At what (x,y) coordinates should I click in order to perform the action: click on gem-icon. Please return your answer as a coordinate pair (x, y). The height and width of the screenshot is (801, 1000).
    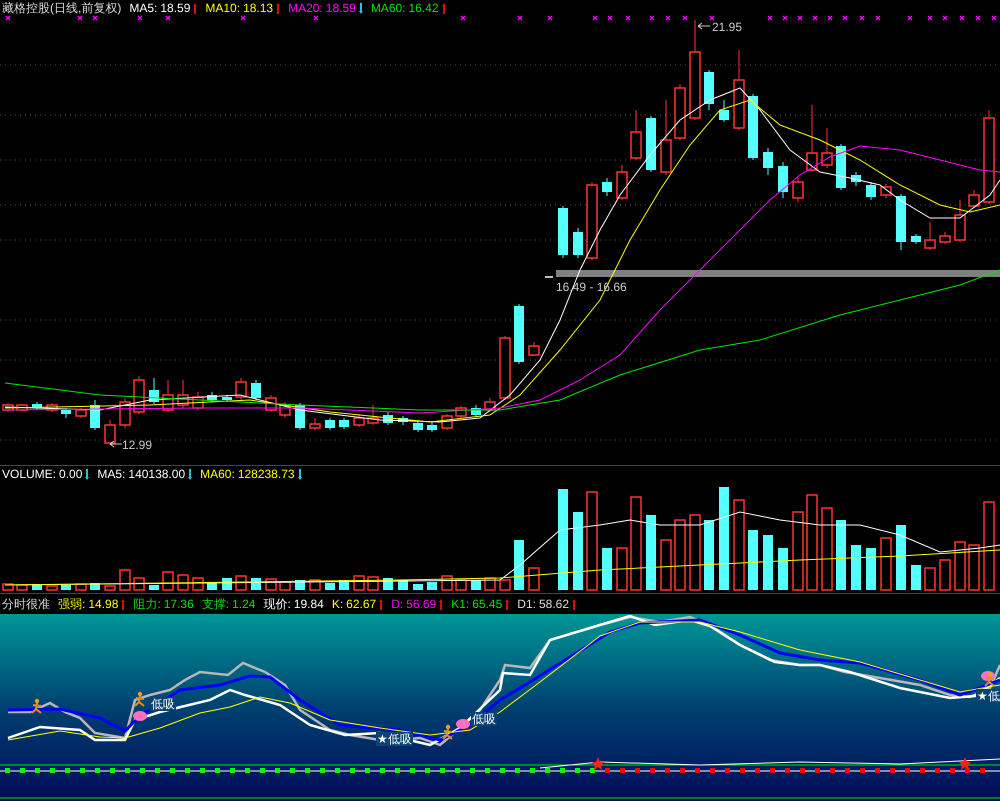
    Looking at the image, I should click on (140, 716).